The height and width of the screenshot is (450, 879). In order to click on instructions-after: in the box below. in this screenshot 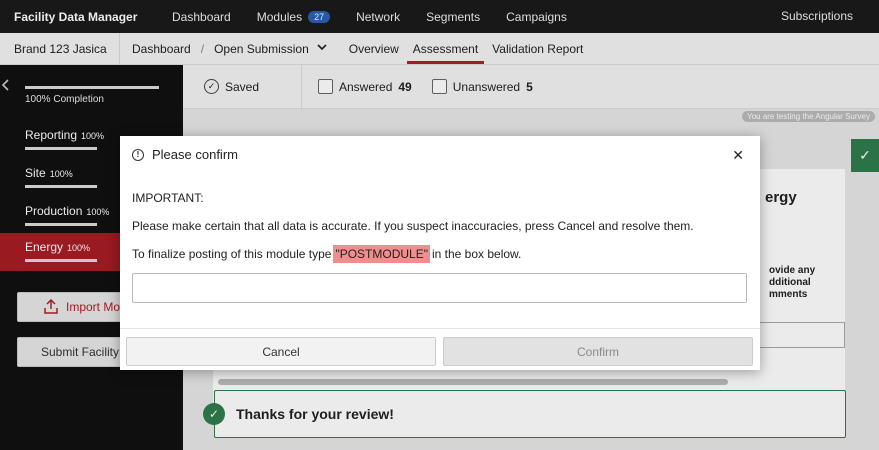, I will do `click(476, 254)`.